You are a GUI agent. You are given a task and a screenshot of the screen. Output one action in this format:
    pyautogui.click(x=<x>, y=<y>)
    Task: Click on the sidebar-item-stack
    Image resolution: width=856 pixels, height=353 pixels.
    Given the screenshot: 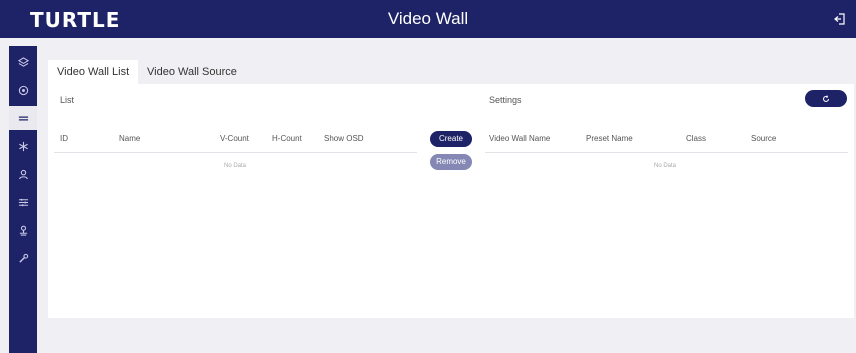 What is the action you would take?
    pyautogui.click(x=23, y=62)
    